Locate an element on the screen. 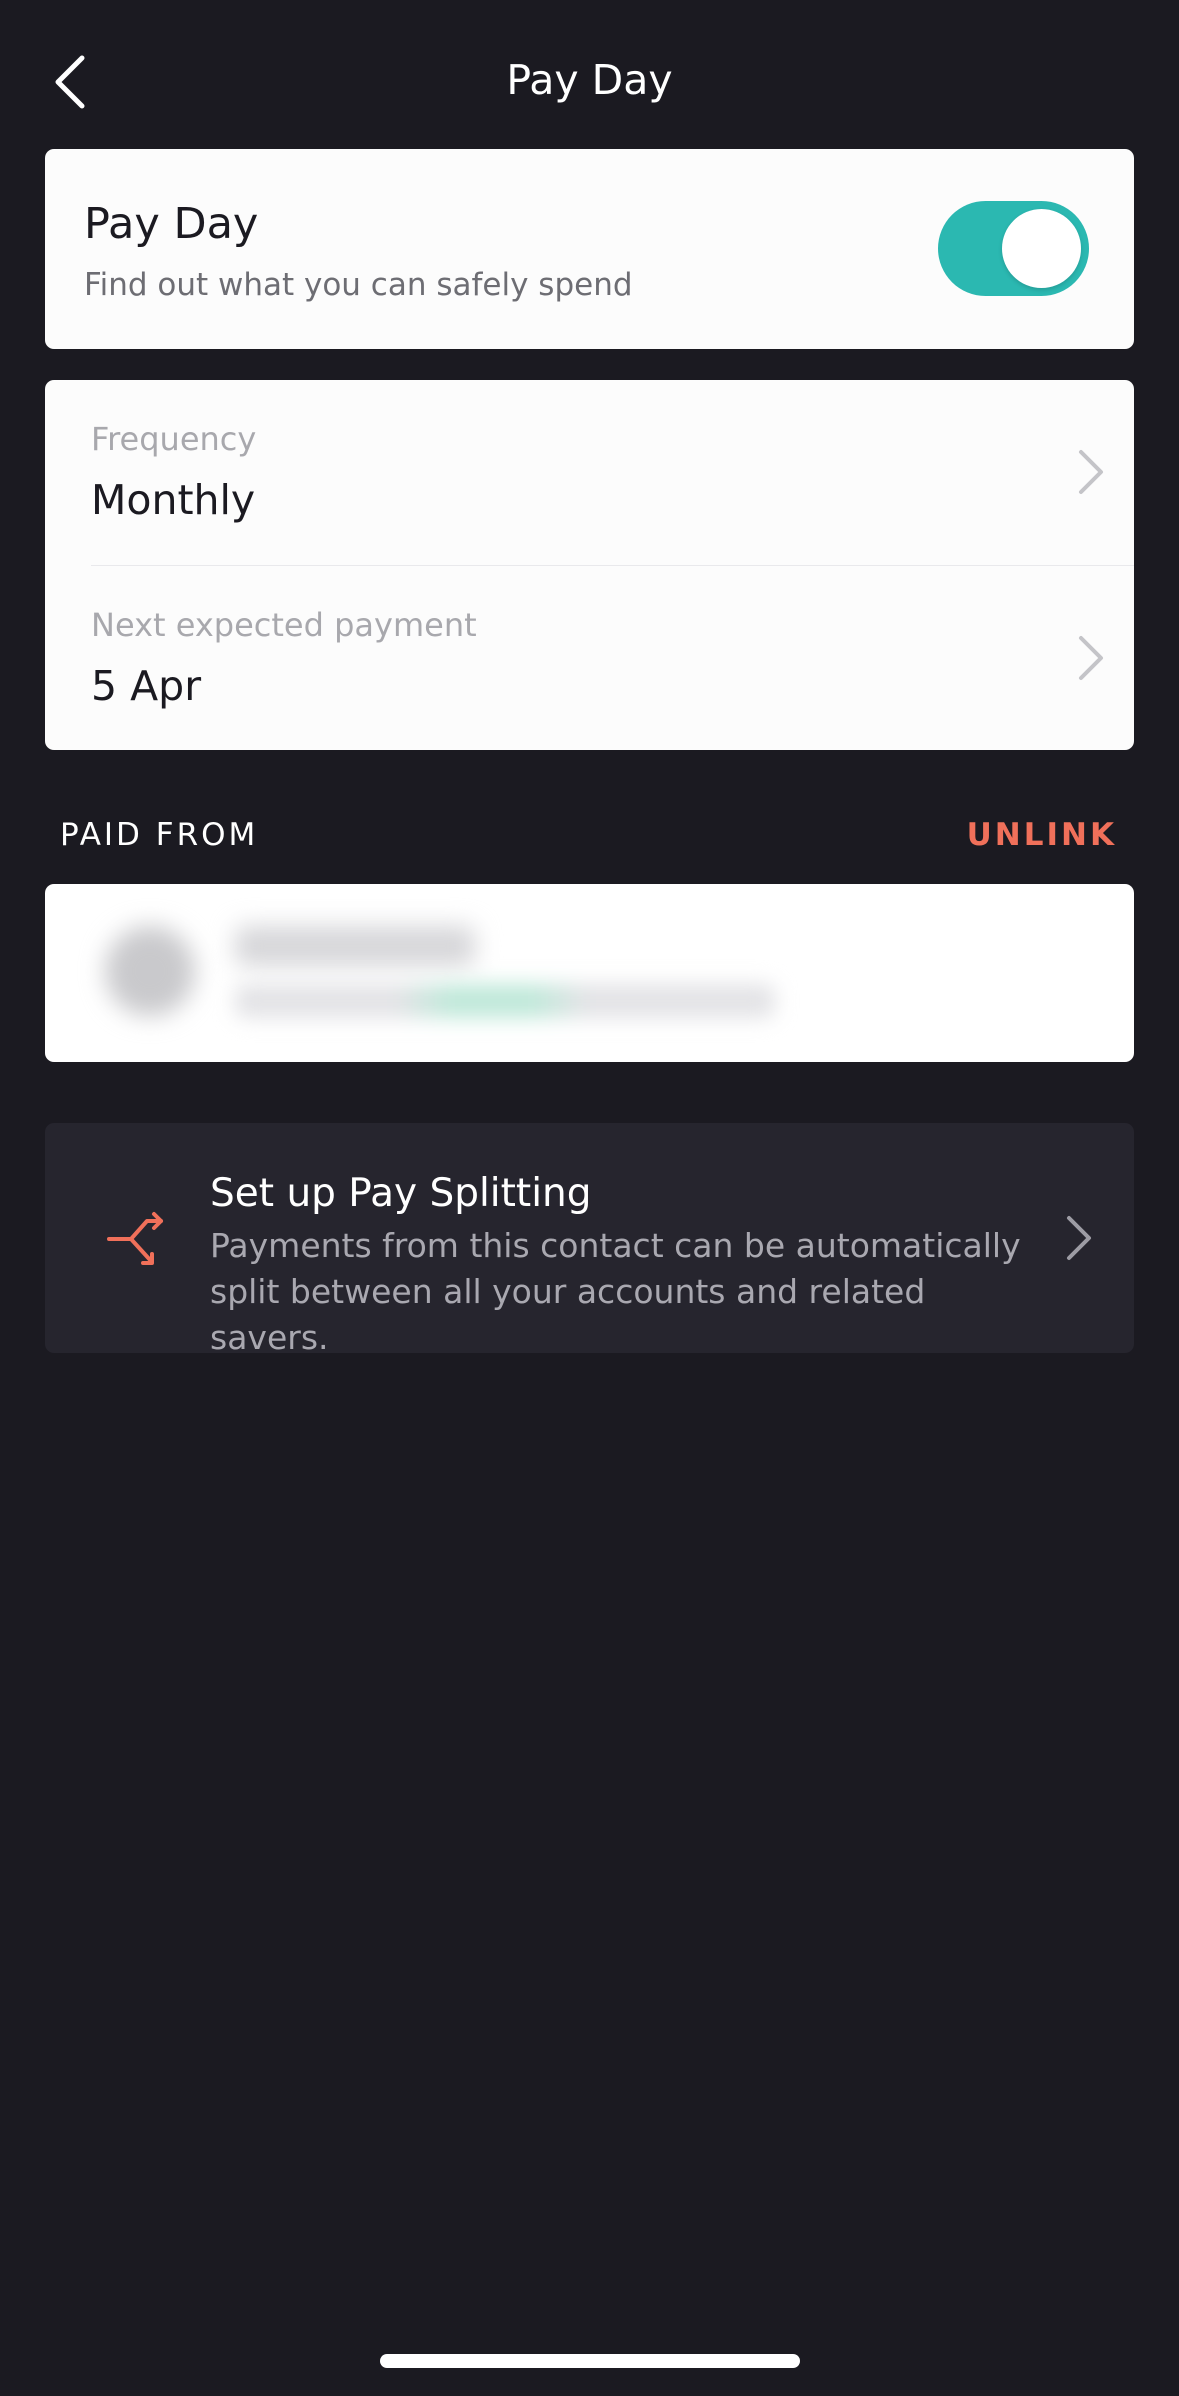  next-payment-label: Next expected payment is located at coordinates (284, 625).